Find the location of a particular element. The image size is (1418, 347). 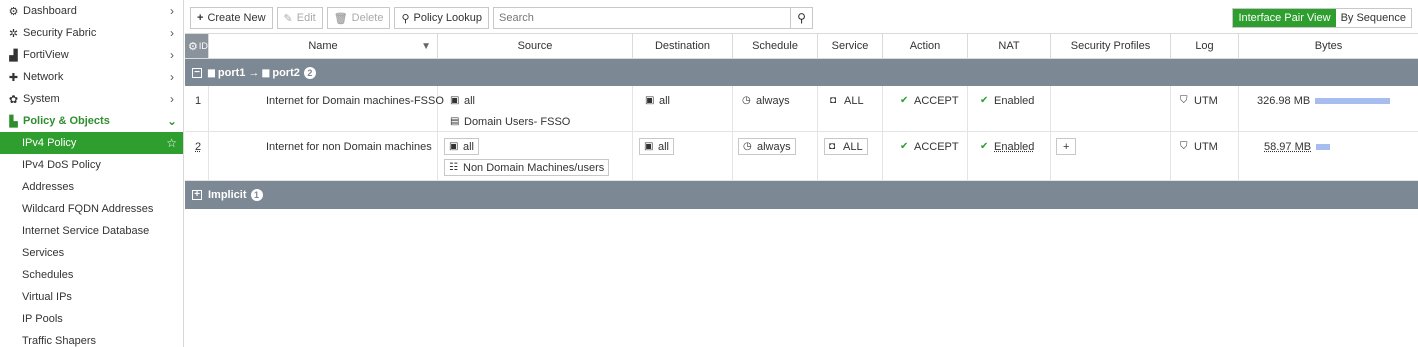

column-header-label: Name is located at coordinates (323, 46).